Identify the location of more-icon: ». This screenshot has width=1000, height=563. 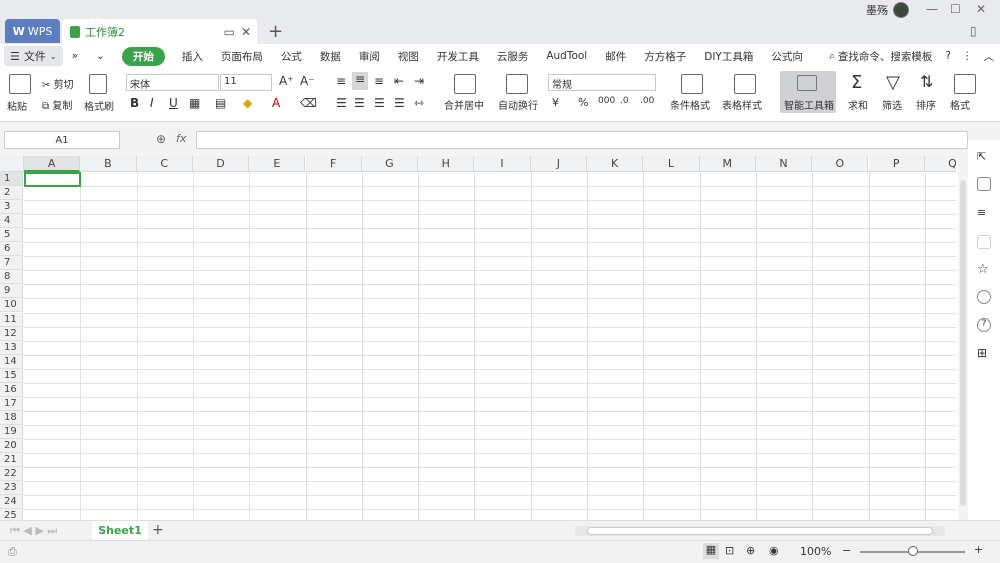
(75, 56).